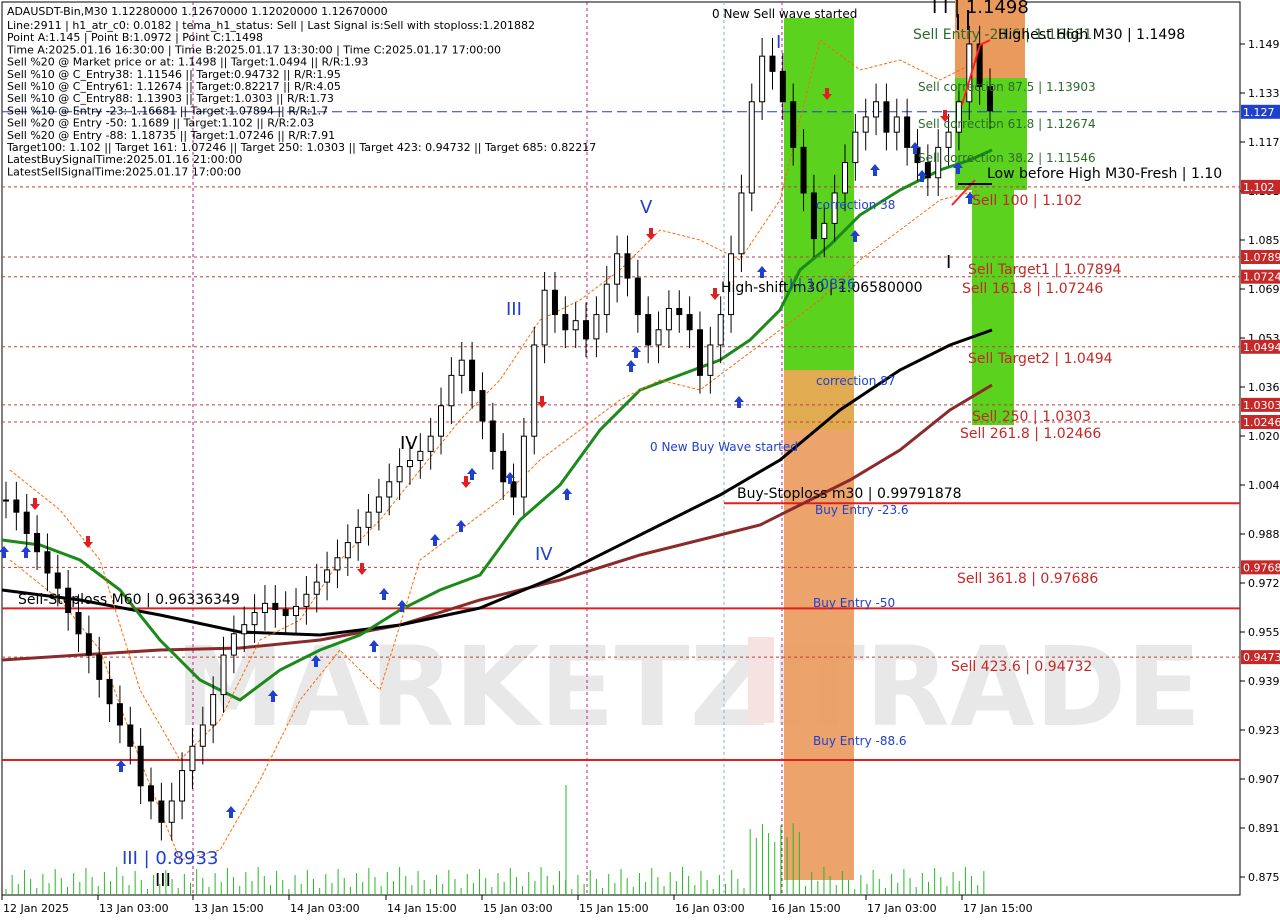 Image resolution: width=1280 pixels, height=920 pixels. What do you see at coordinates (1261, 347) in the screenshot?
I see `price-tag-label: 1.0494` at bounding box center [1261, 347].